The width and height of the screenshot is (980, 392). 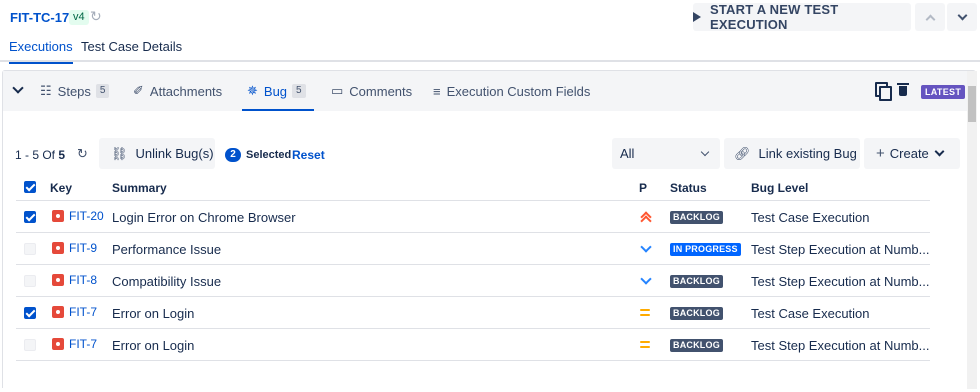 I want to click on tab-bug-count: 5, so click(x=299, y=91).